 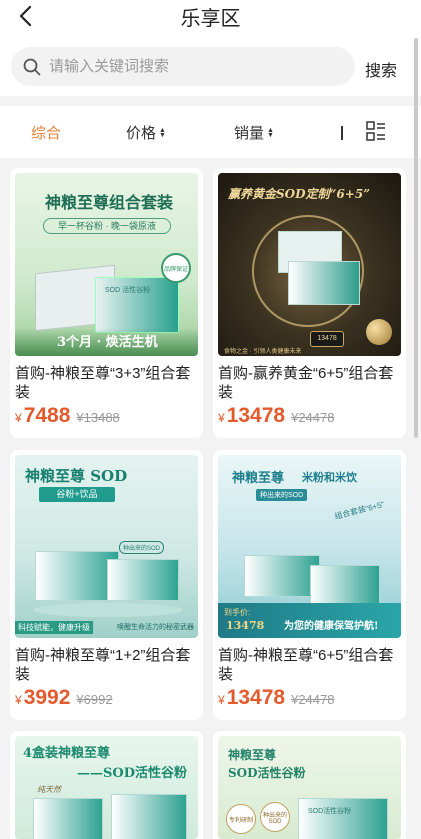 I want to click on original-price: ¥6992, so click(x=94, y=699).